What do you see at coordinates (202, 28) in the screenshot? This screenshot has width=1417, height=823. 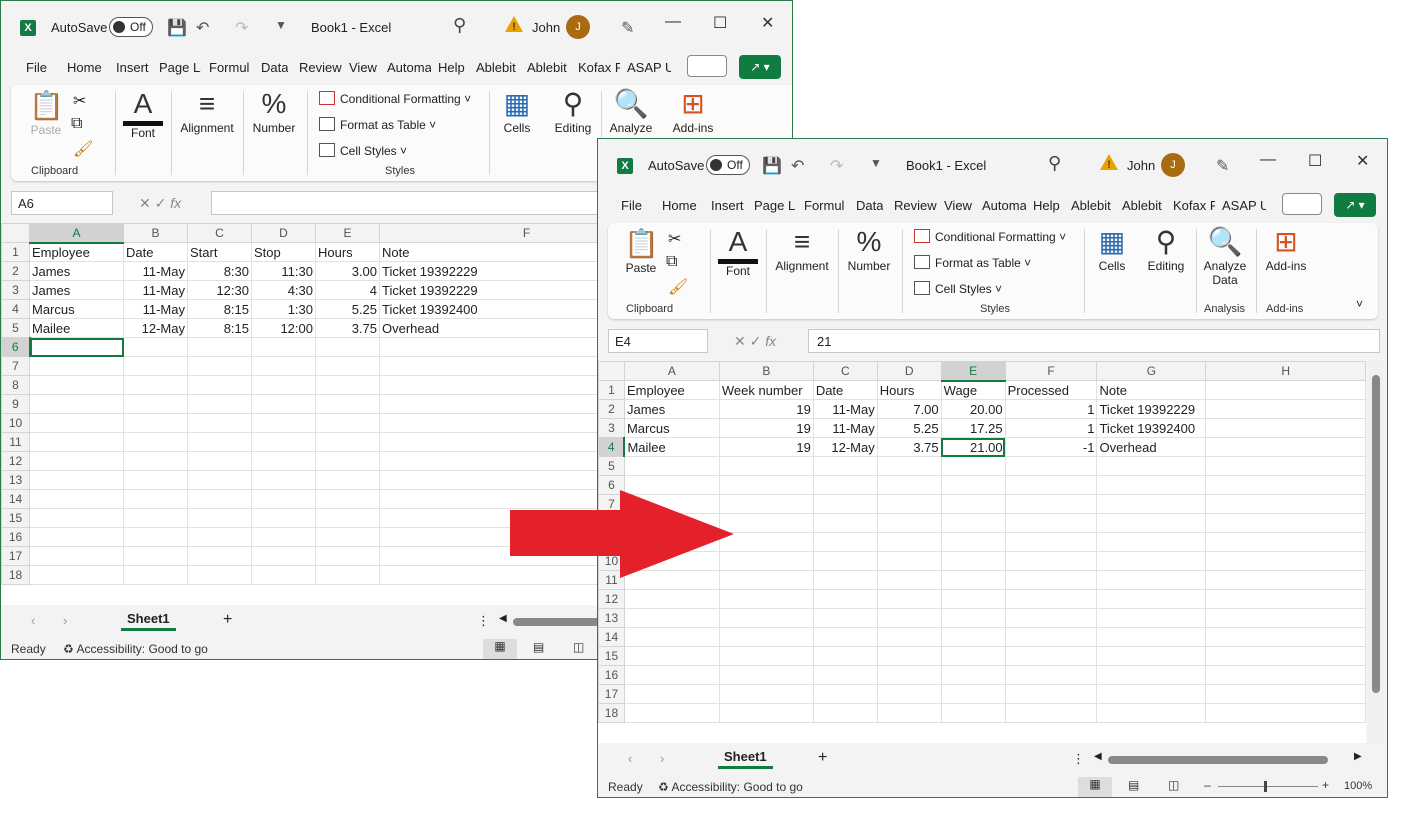 I see `undo-icon: ↶` at bounding box center [202, 28].